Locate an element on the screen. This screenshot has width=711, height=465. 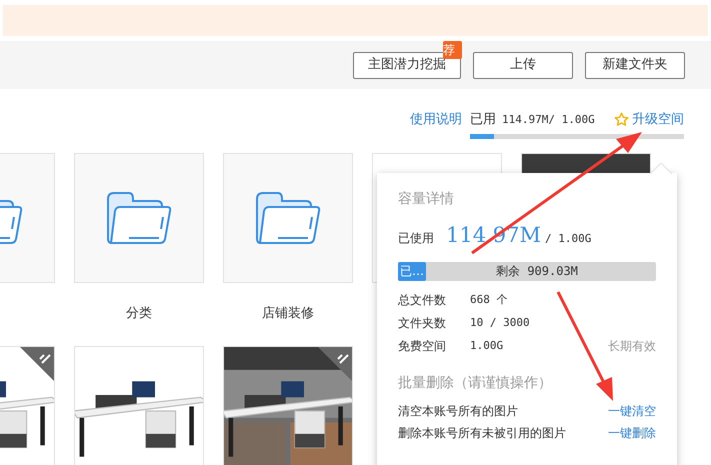
remaining-text: 剩余 909.03M is located at coordinates (537, 271).